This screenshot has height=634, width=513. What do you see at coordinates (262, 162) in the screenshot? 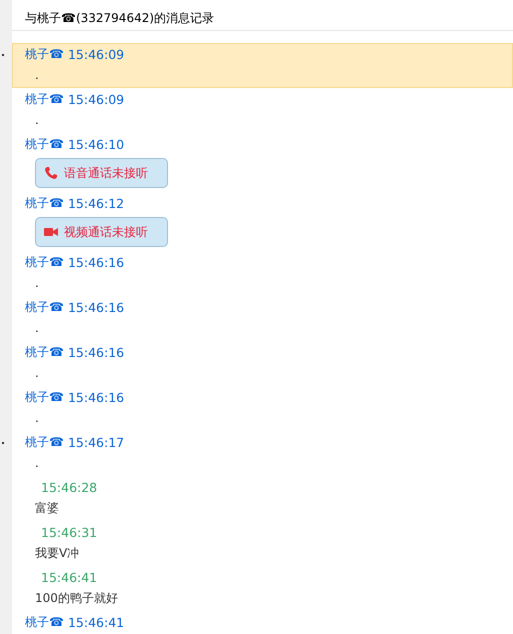
I see `message-entry: 桃子☎ 15:46:10 语音通话未接听` at bounding box center [262, 162].